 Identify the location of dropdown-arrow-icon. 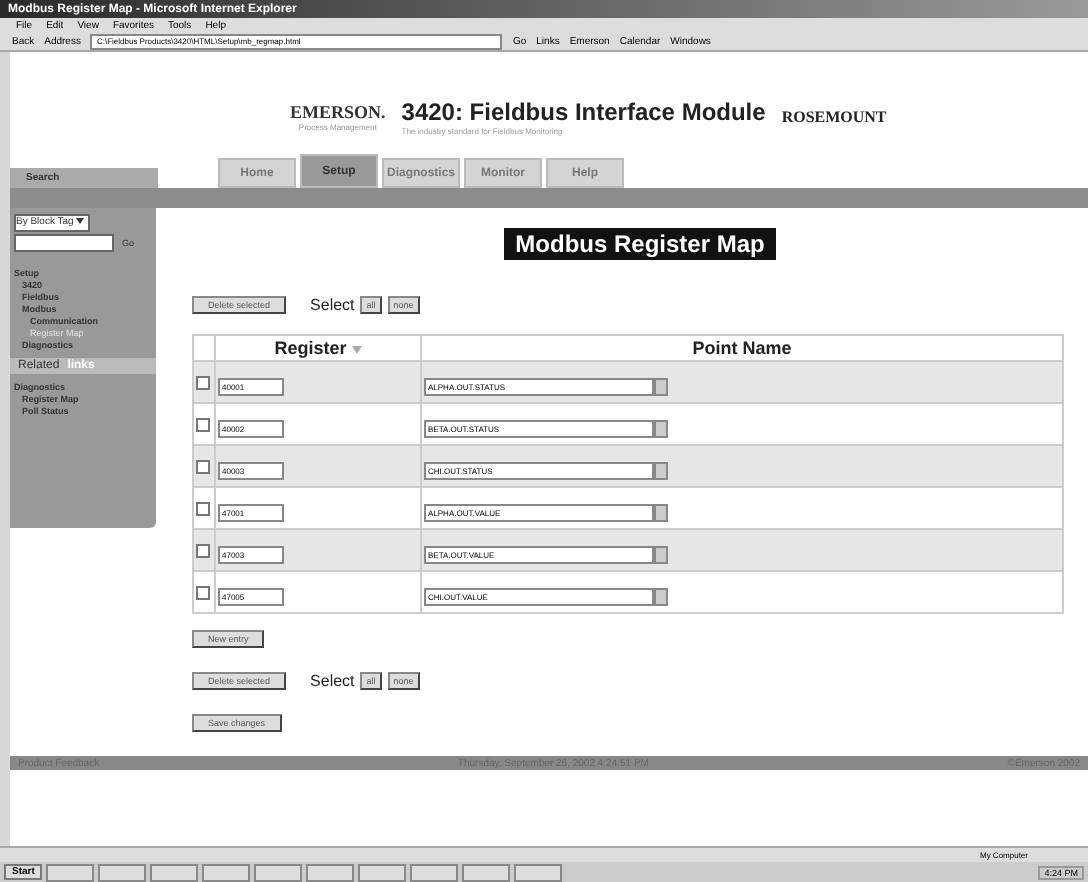
(80, 221).